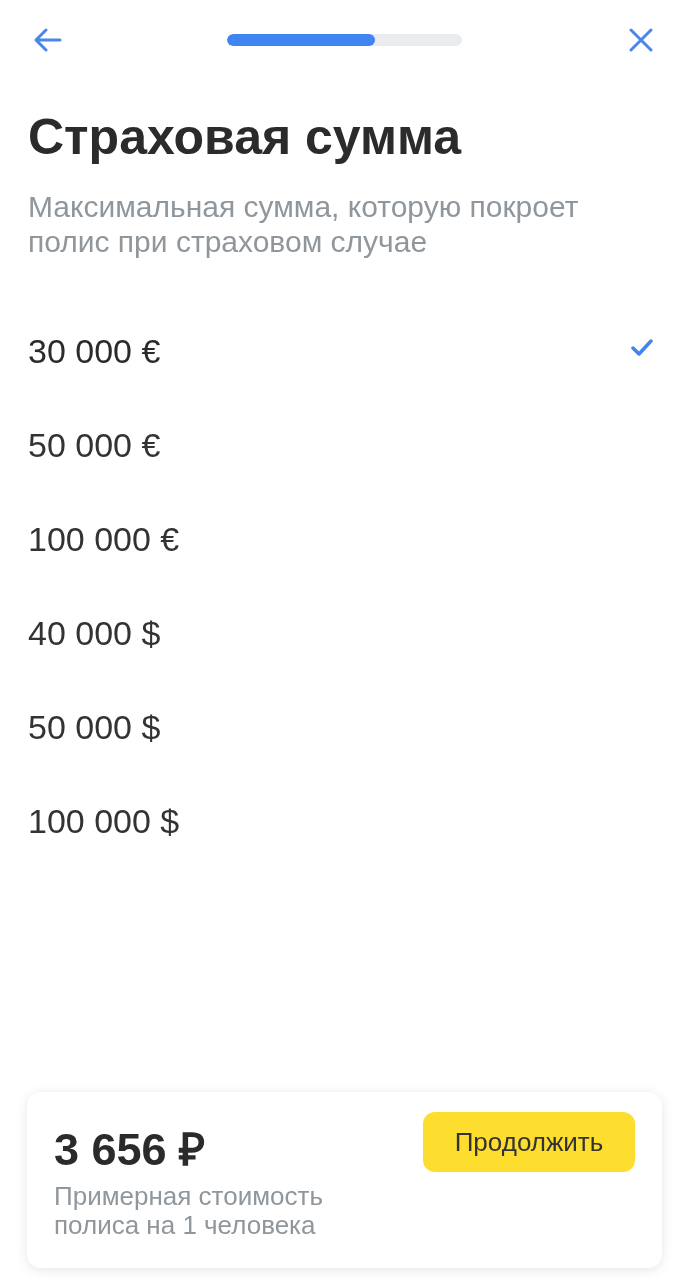 The image size is (689, 1280). What do you see at coordinates (642, 347) in the screenshot?
I see `check-icon` at bounding box center [642, 347].